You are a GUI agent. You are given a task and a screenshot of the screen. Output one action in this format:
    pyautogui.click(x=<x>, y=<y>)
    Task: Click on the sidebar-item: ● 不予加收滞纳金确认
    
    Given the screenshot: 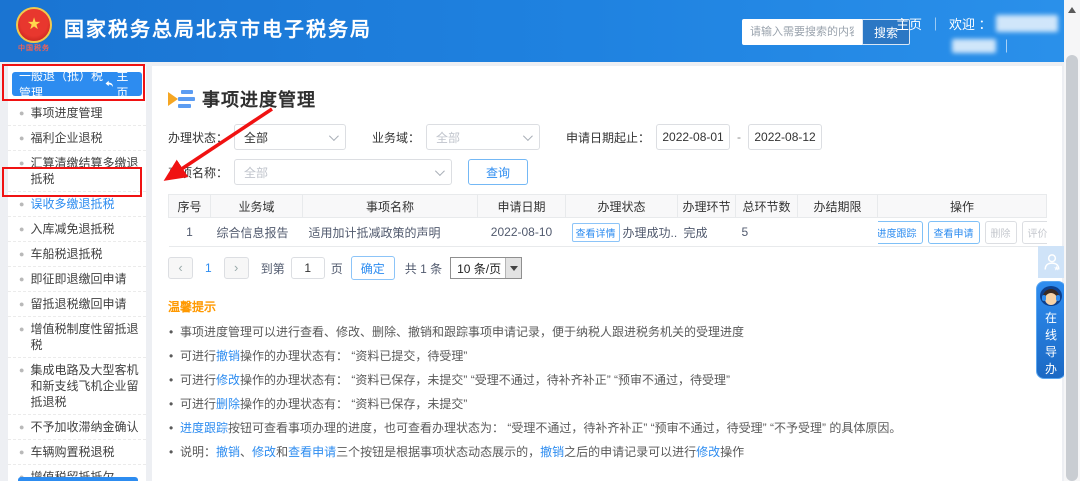 What is the action you would take?
    pyautogui.click(x=77, y=427)
    